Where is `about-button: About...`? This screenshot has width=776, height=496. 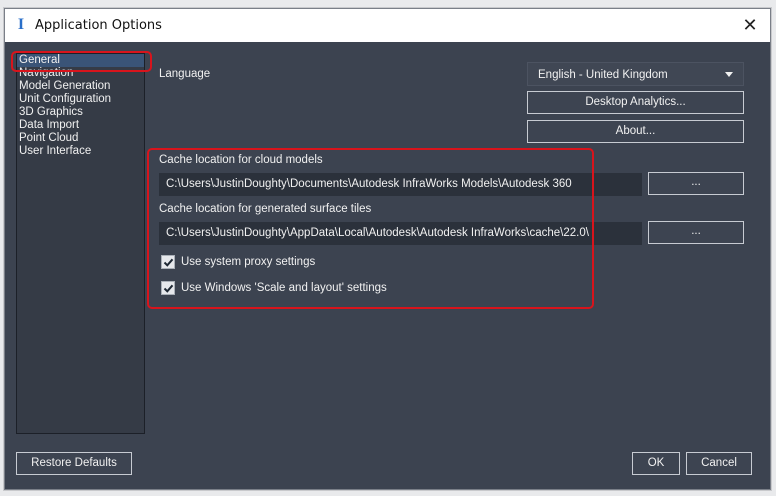
about-button: About... is located at coordinates (635, 131).